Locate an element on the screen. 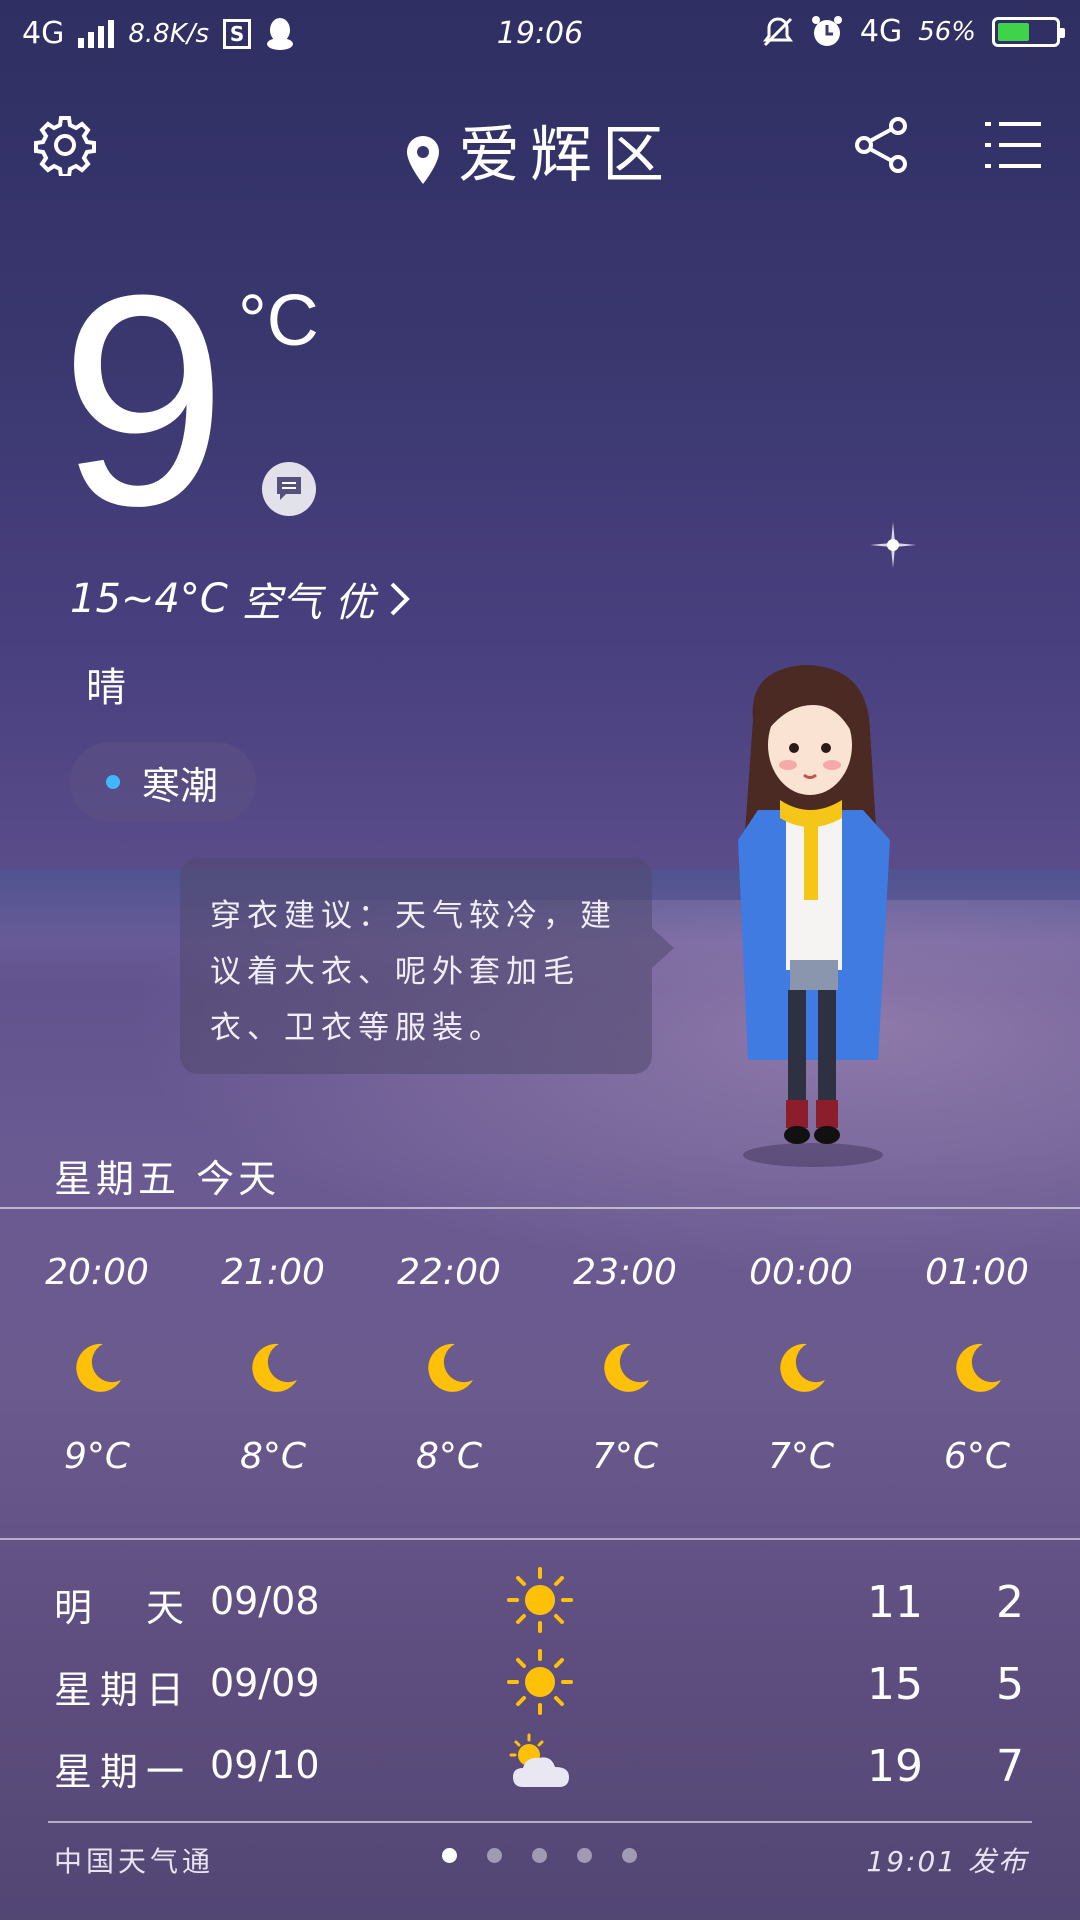 Image resolution: width=1080 pixels, height=1920 pixels. partly-cloudy-icon is located at coordinates (539, 1760).